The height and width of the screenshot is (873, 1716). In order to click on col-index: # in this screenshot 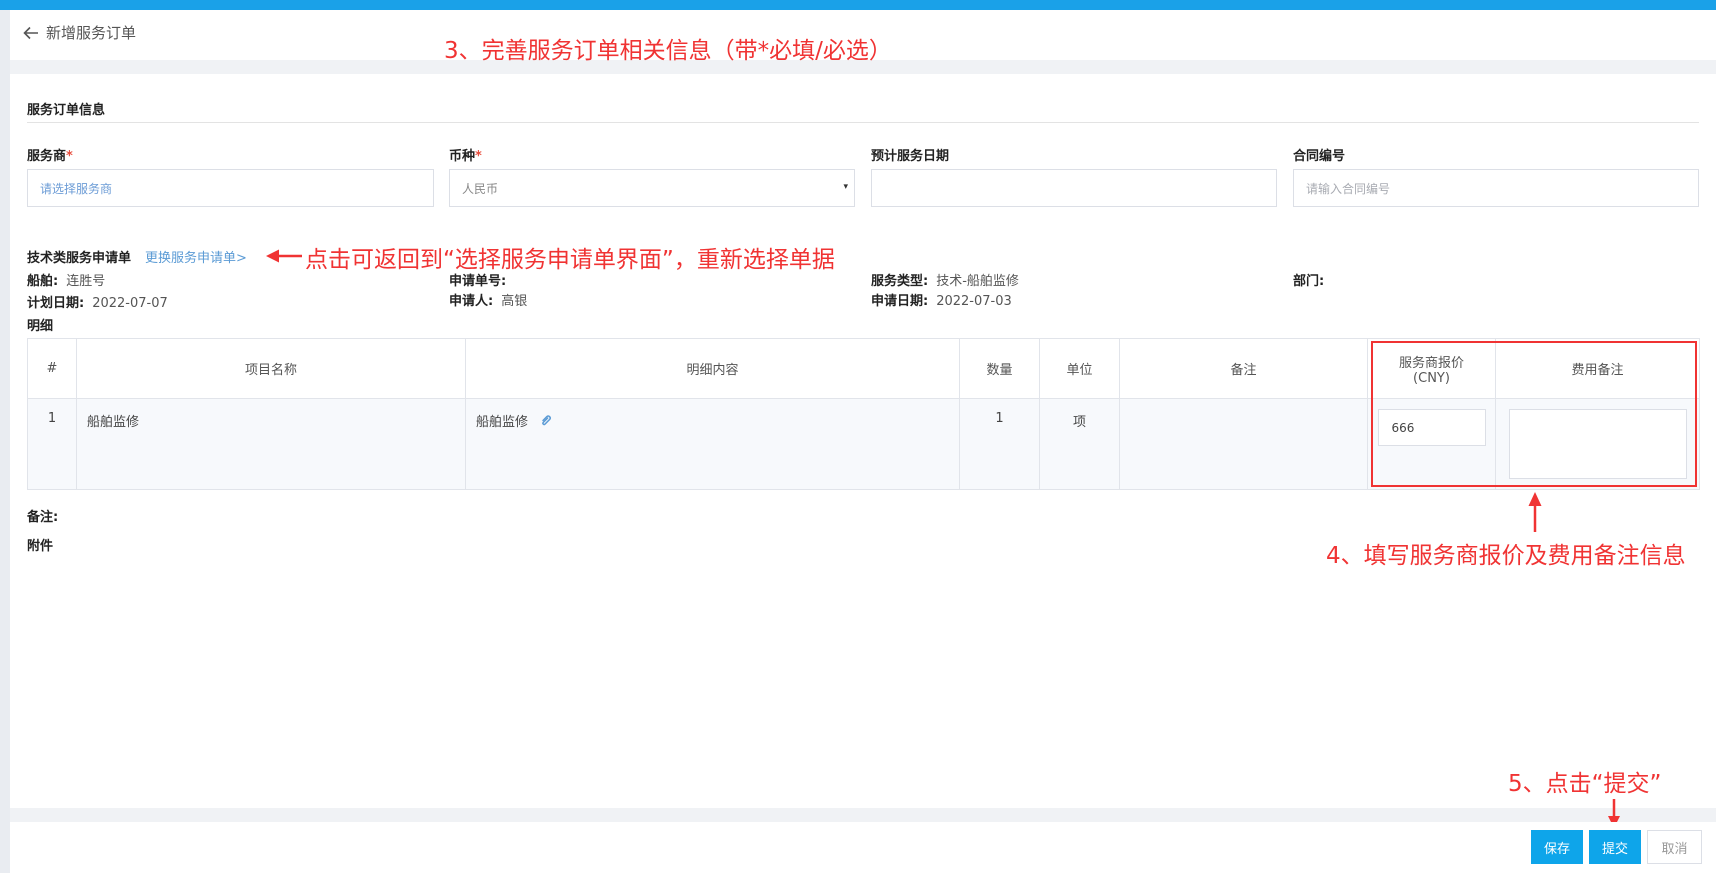, I will do `click(52, 368)`.